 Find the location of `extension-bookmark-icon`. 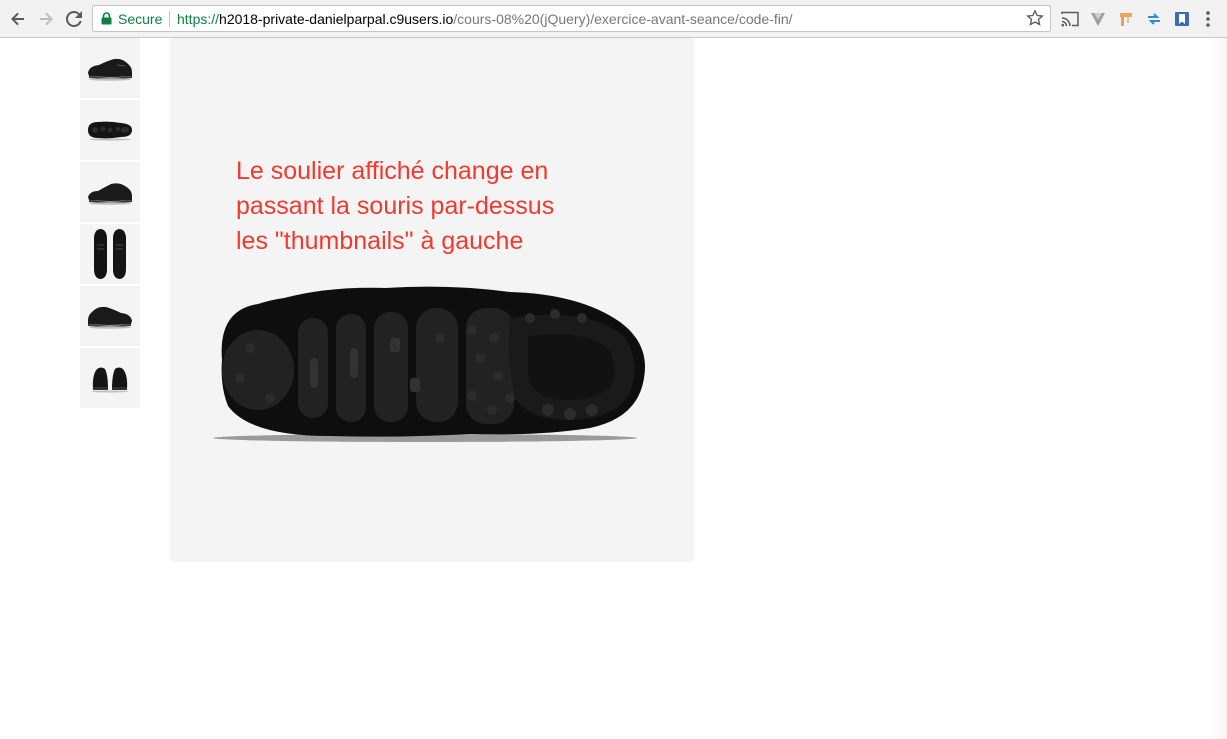

extension-bookmark-icon is located at coordinates (1182, 19).